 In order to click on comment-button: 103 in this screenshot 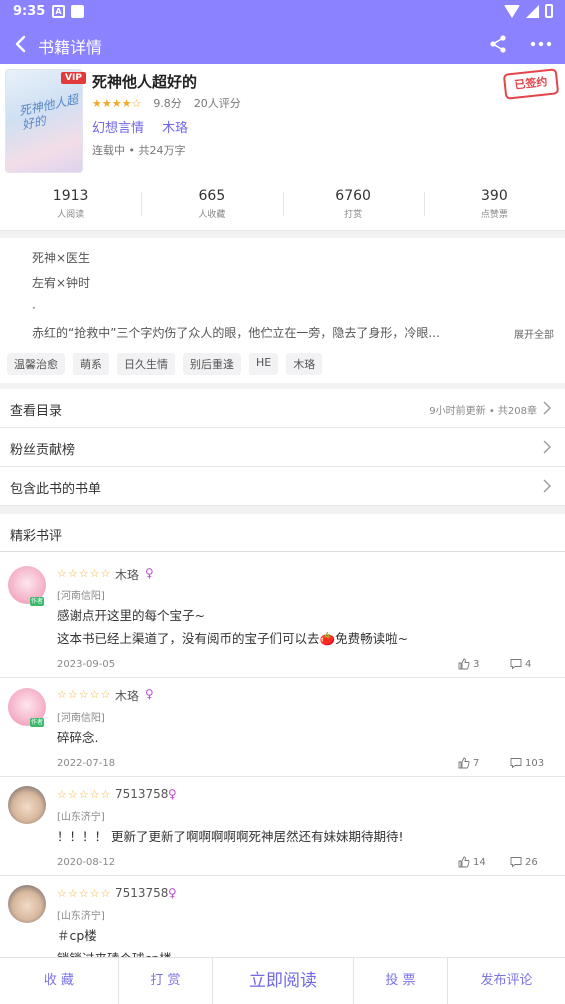, I will do `click(527, 763)`.